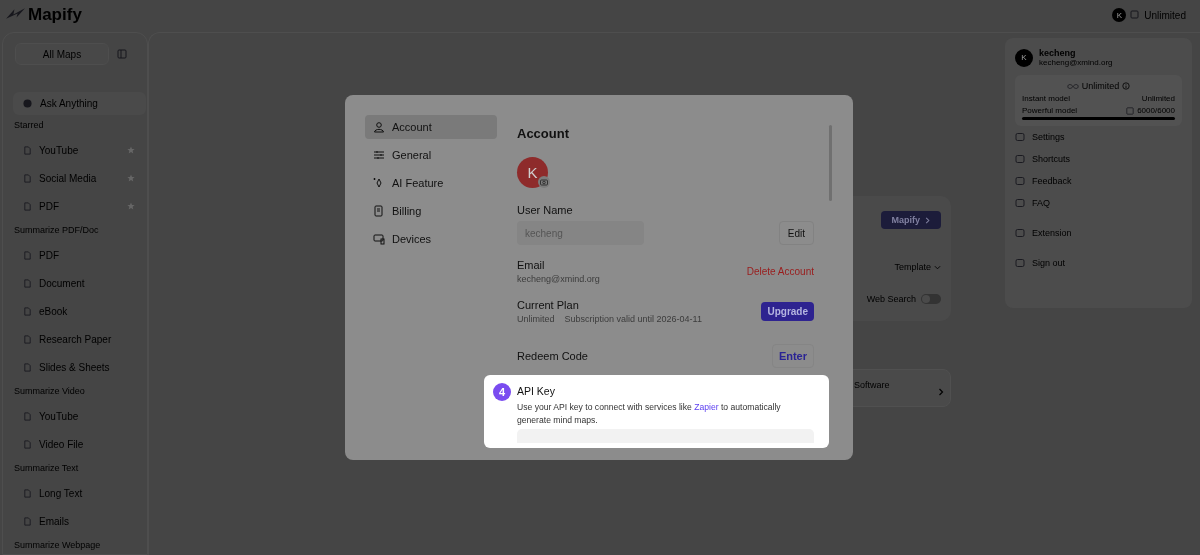 The image size is (1200, 555). Describe the element at coordinates (543, 133) in the screenshot. I see `dialog-title: Account` at that location.